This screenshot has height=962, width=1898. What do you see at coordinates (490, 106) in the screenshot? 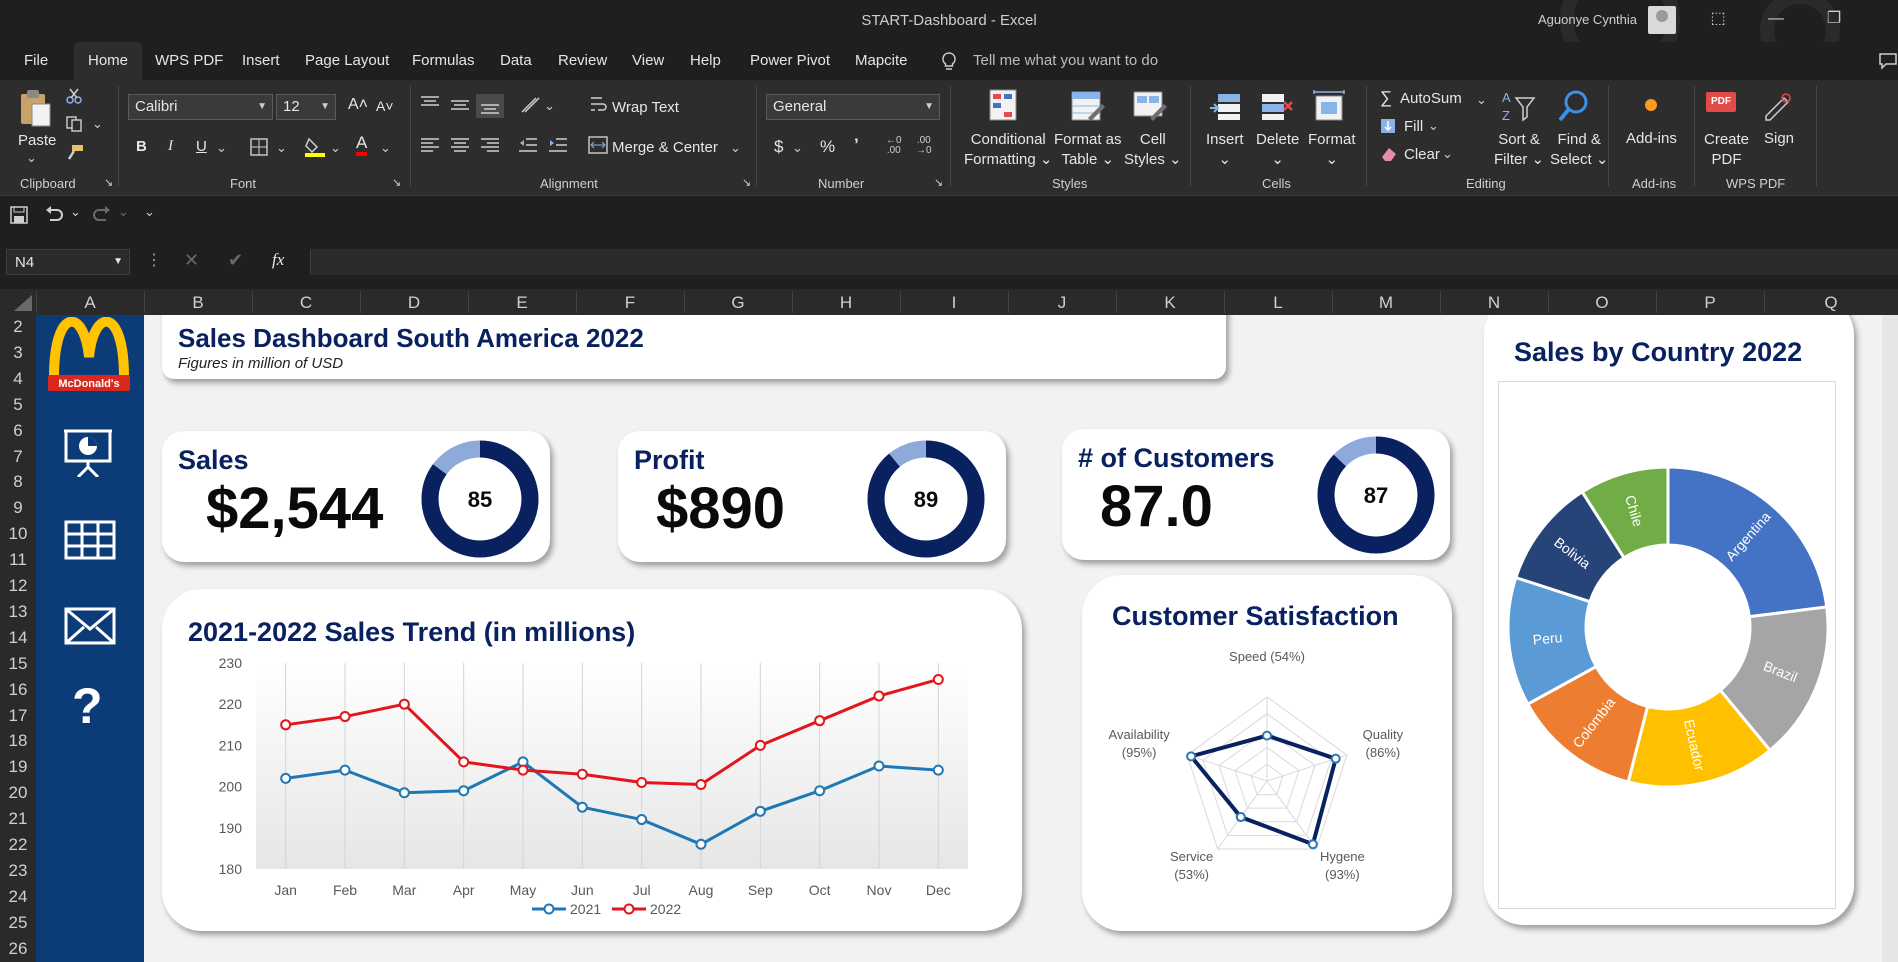
I see `align-bottom-button` at bounding box center [490, 106].